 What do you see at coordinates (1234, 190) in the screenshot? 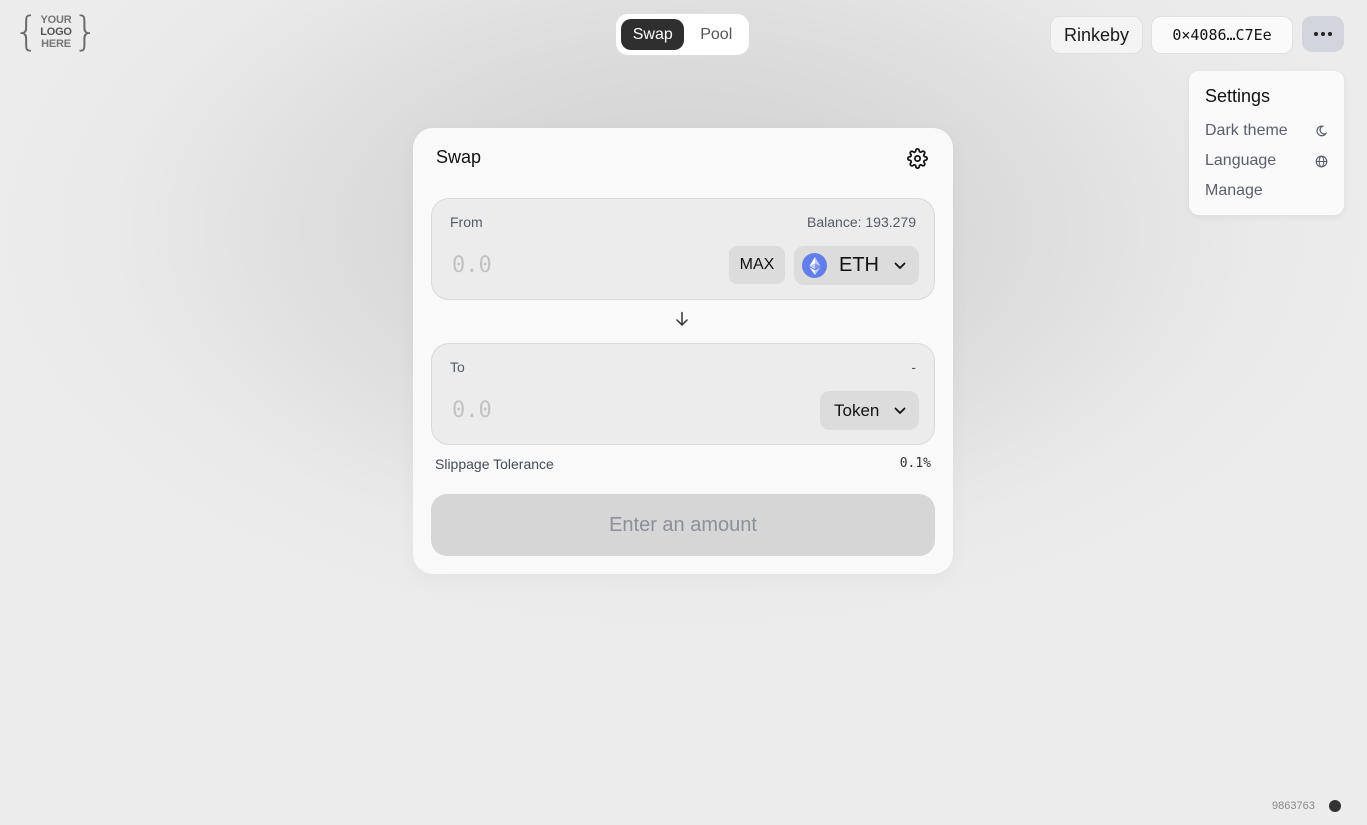
I see `menu-item-label: Manage` at bounding box center [1234, 190].